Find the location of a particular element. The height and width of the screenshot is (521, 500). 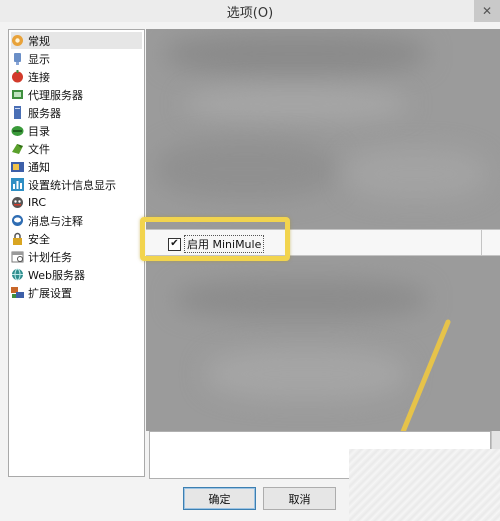

watermark-overlay is located at coordinates (424, 485).